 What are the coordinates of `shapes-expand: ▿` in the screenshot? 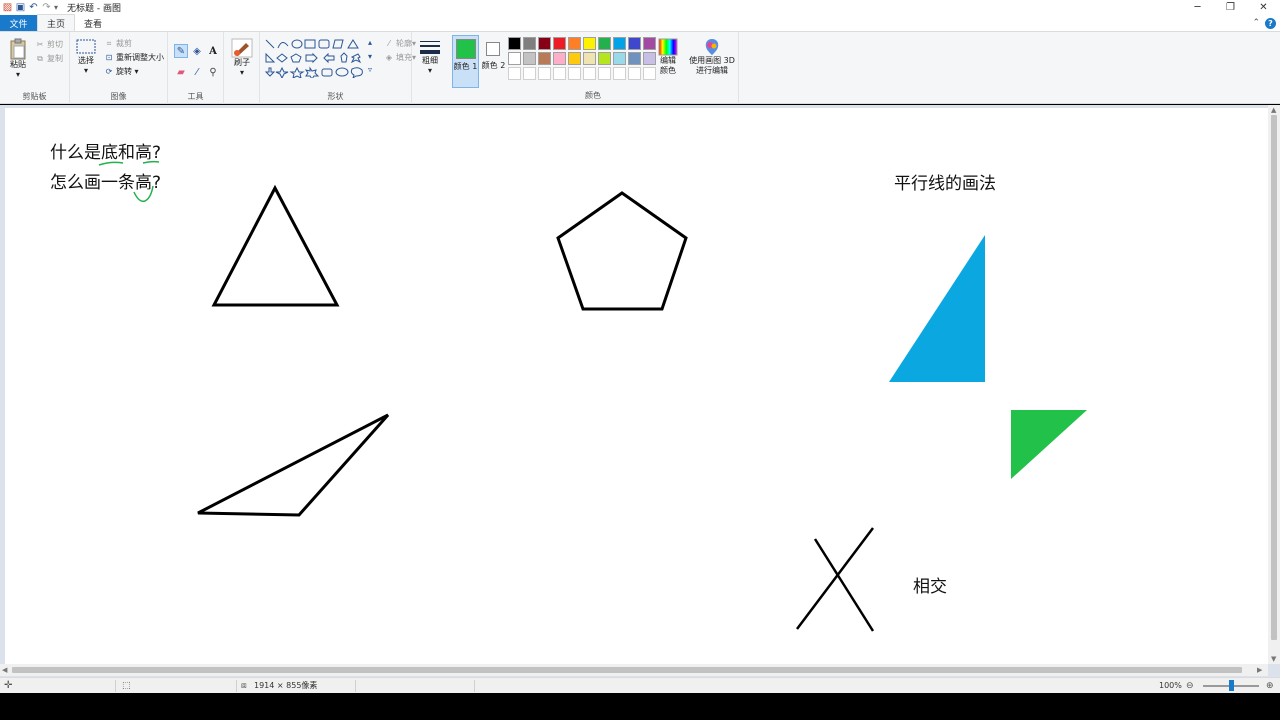 It's located at (370, 69).